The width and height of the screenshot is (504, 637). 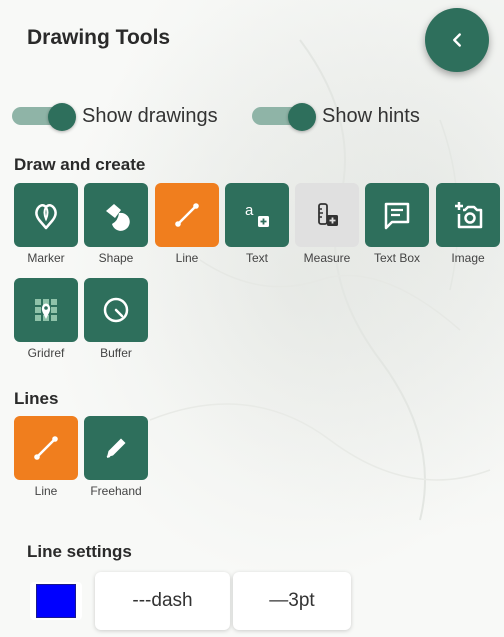 I want to click on tool-line: Line, so click(x=187, y=224).